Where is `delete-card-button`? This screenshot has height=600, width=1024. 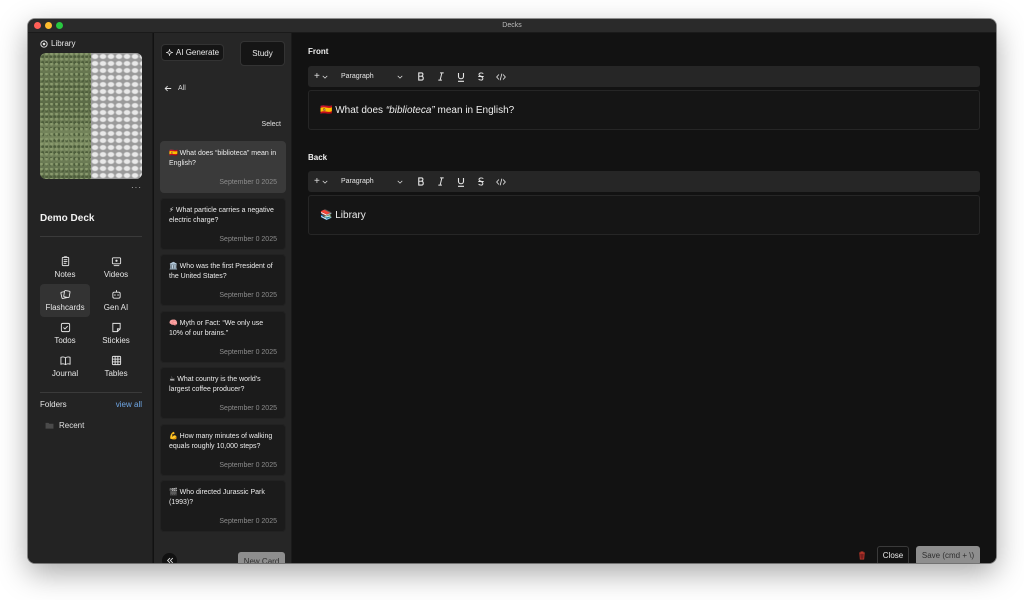 delete-card-button is located at coordinates (862, 556).